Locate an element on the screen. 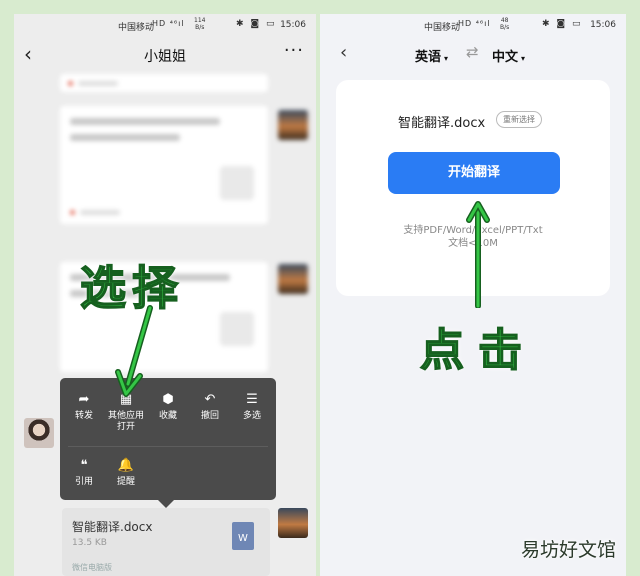  annotation-click: 点击 is located at coordinates (477, 350).